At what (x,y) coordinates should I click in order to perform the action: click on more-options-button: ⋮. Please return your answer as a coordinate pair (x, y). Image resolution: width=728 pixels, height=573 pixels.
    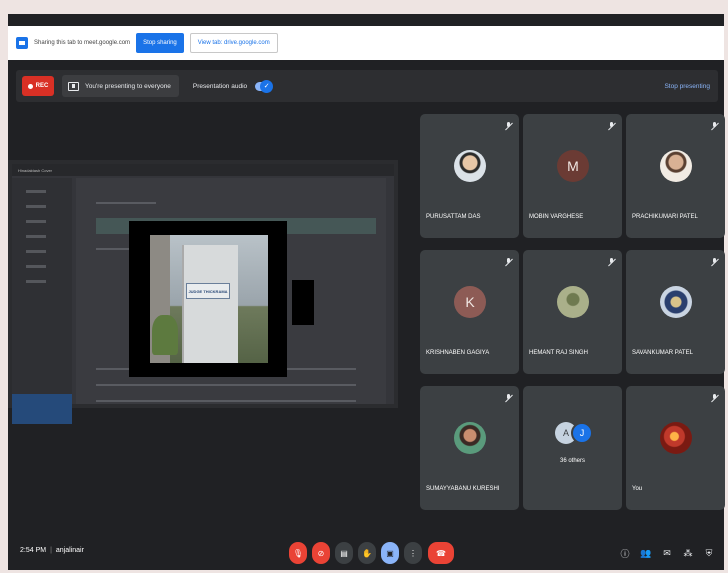
    Looking at the image, I should click on (413, 553).